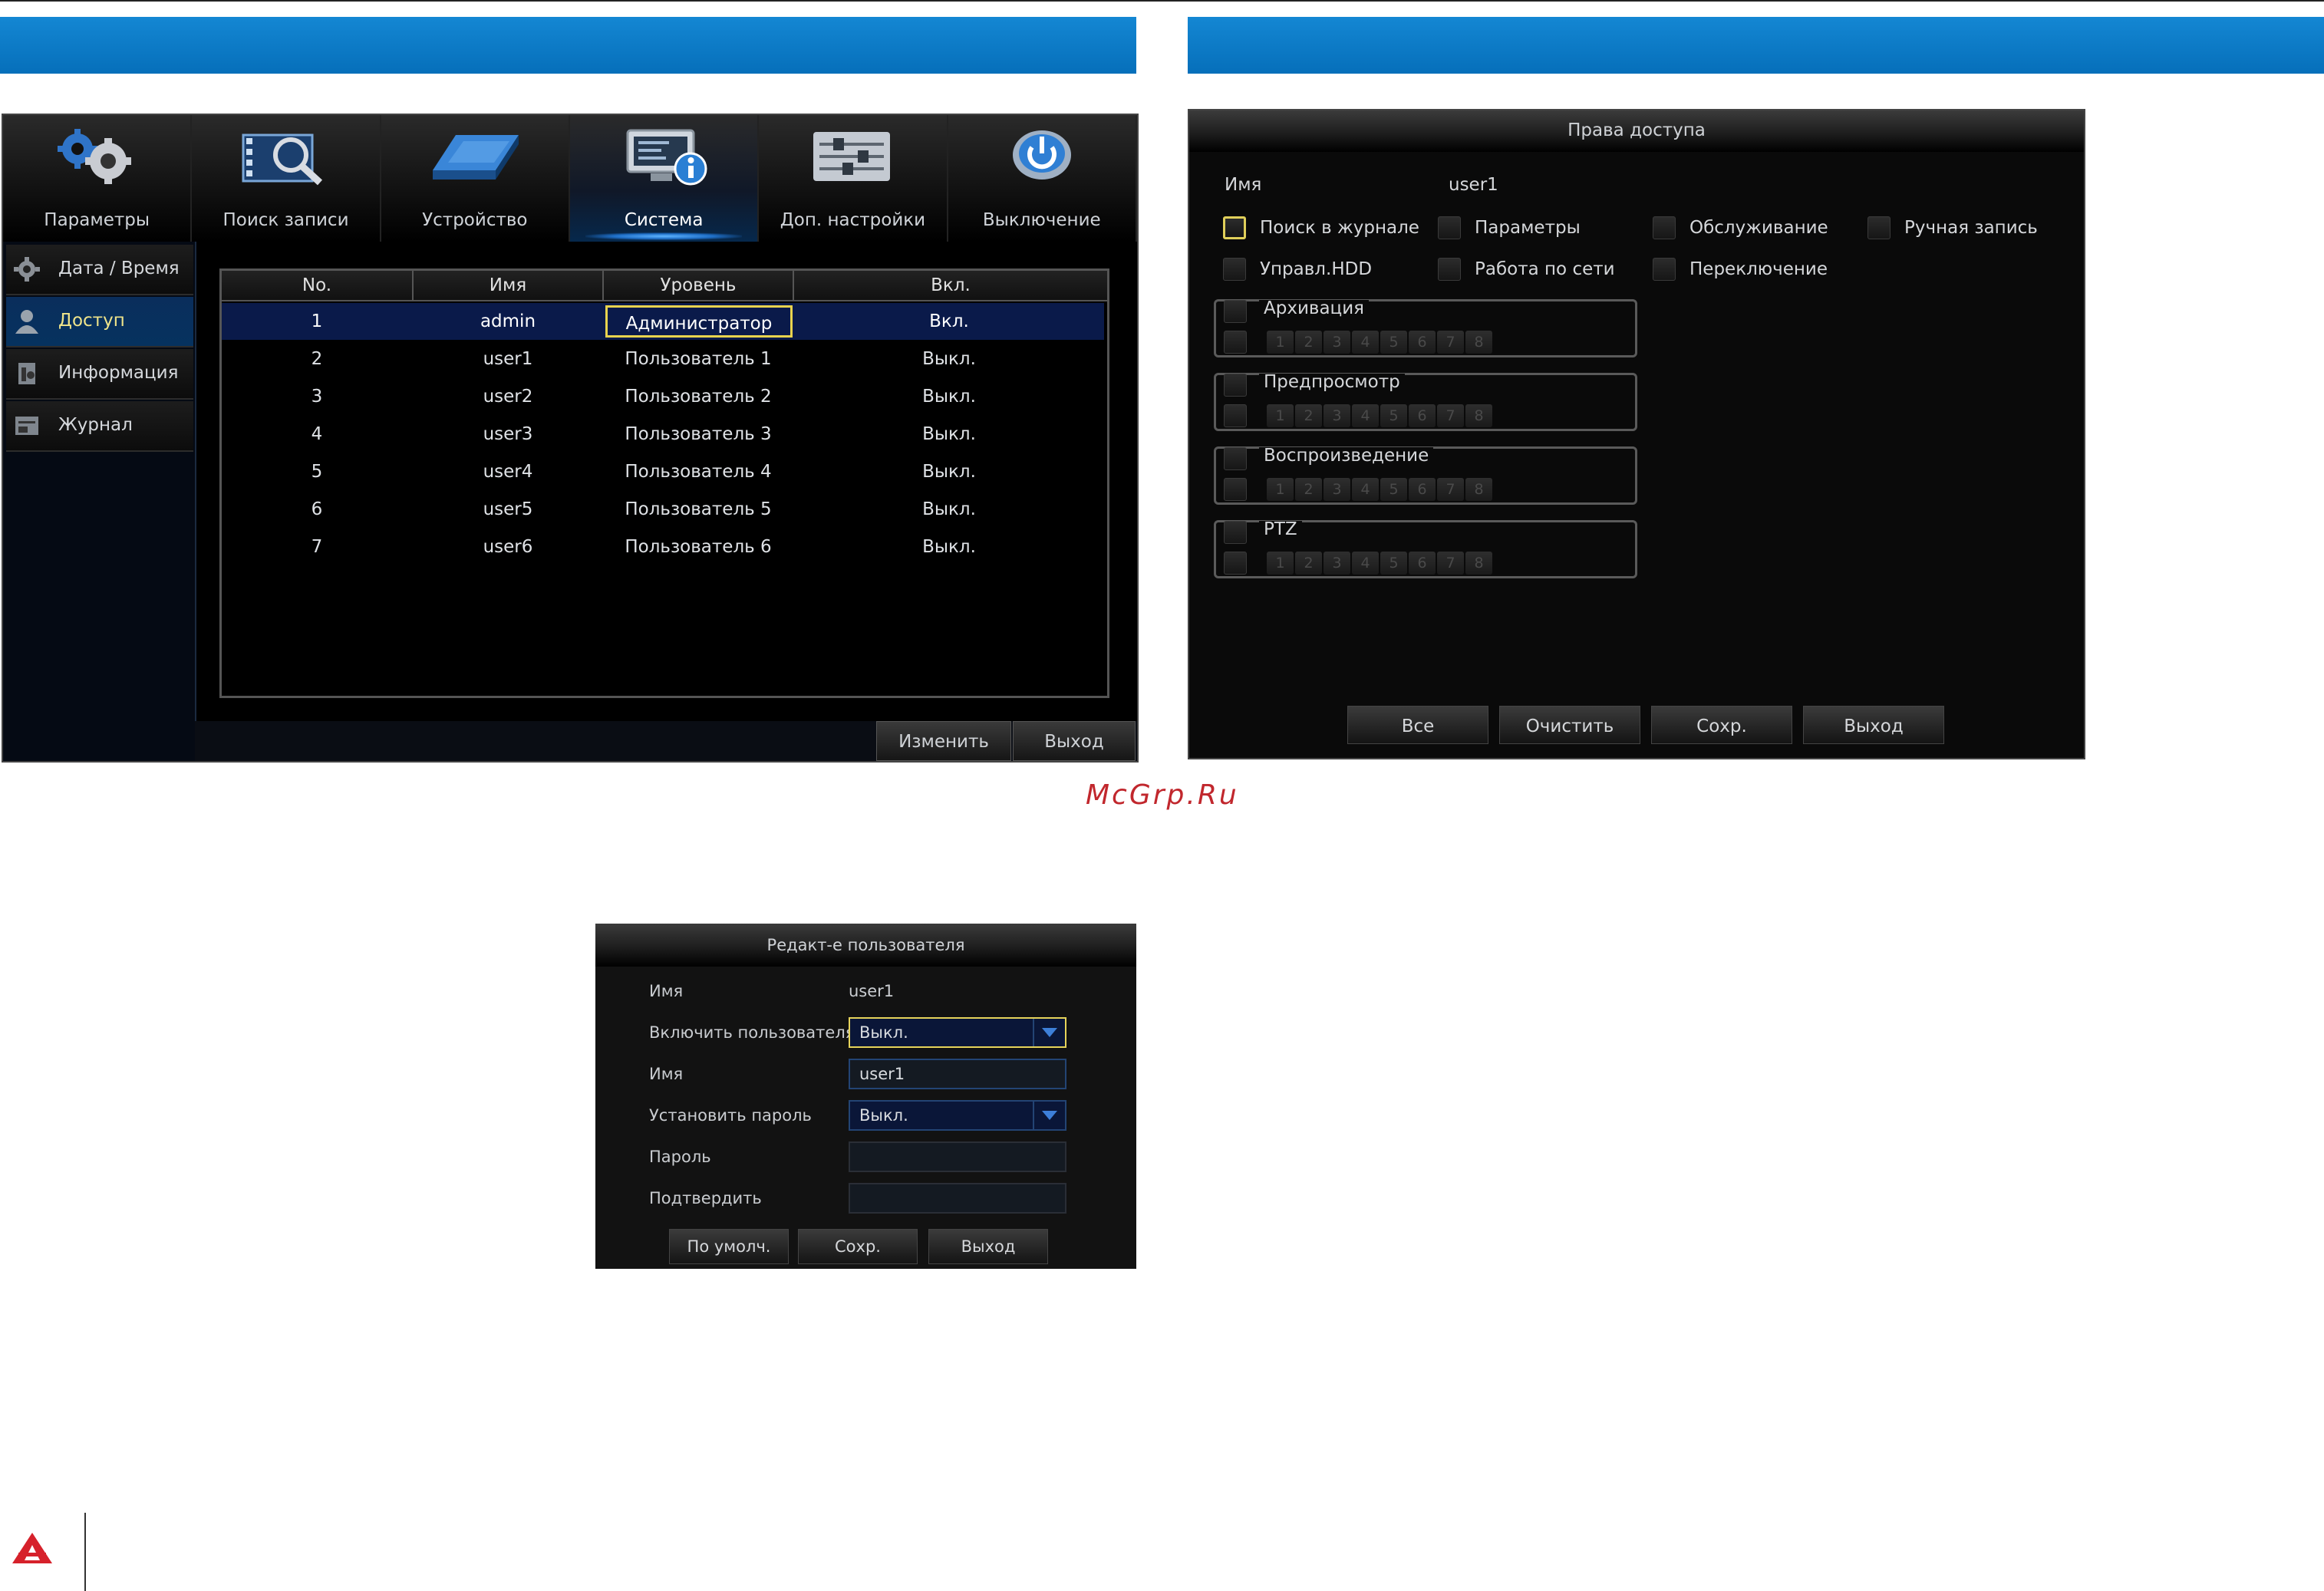  What do you see at coordinates (1417, 725) in the screenshot?
I see `select-all-button: Все` at bounding box center [1417, 725].